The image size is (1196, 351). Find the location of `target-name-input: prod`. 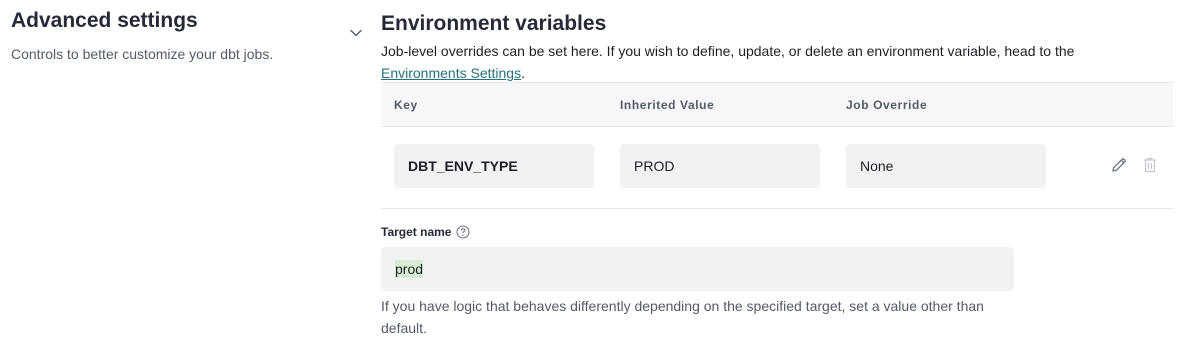

target-name-input: prod is located at coordinates (697, 269).